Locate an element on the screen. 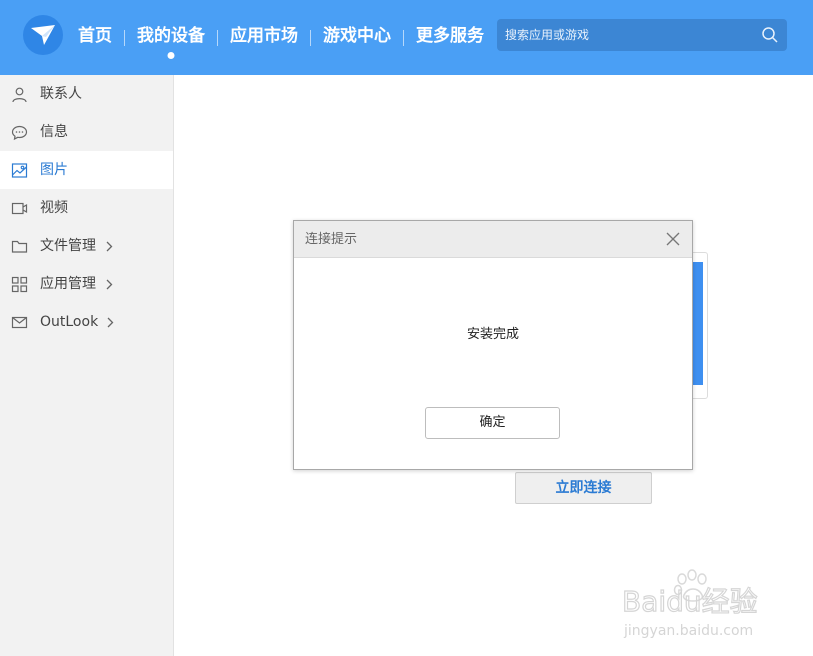 The image size is (813, 656). nav-my-device-label: 我的设备 is located at coordinates (171, 36).